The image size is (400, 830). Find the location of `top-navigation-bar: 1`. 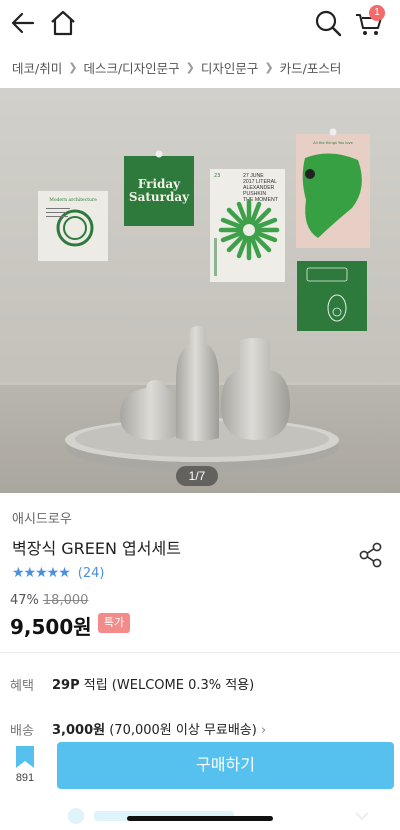

top-navigation-bar: 1 is located at coordinates (200, 23).